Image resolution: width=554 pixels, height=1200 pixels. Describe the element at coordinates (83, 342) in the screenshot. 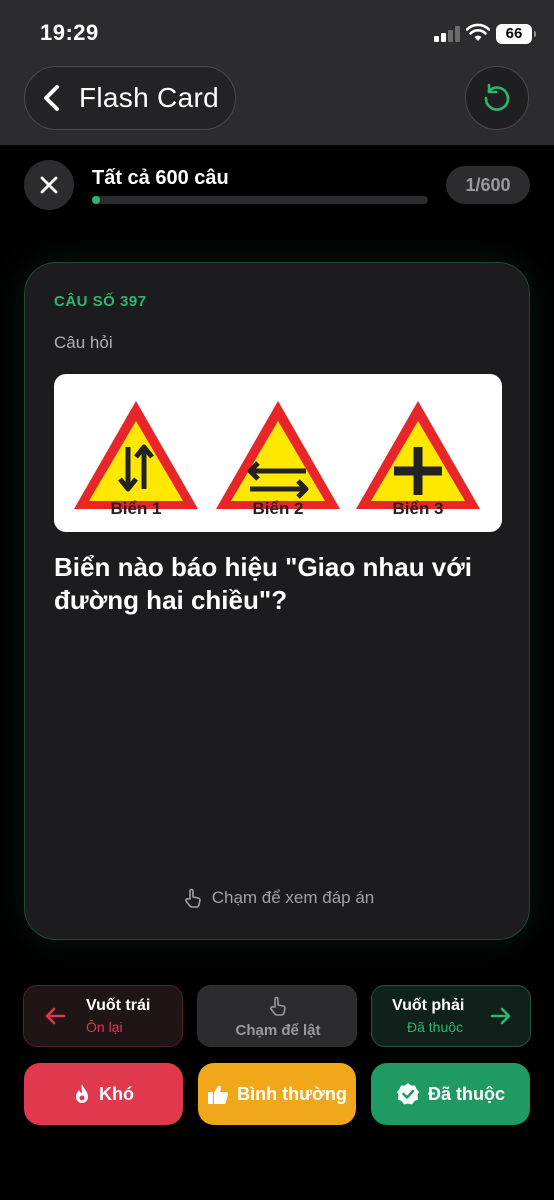

I see `question-label: Câu hỏi` at that location.